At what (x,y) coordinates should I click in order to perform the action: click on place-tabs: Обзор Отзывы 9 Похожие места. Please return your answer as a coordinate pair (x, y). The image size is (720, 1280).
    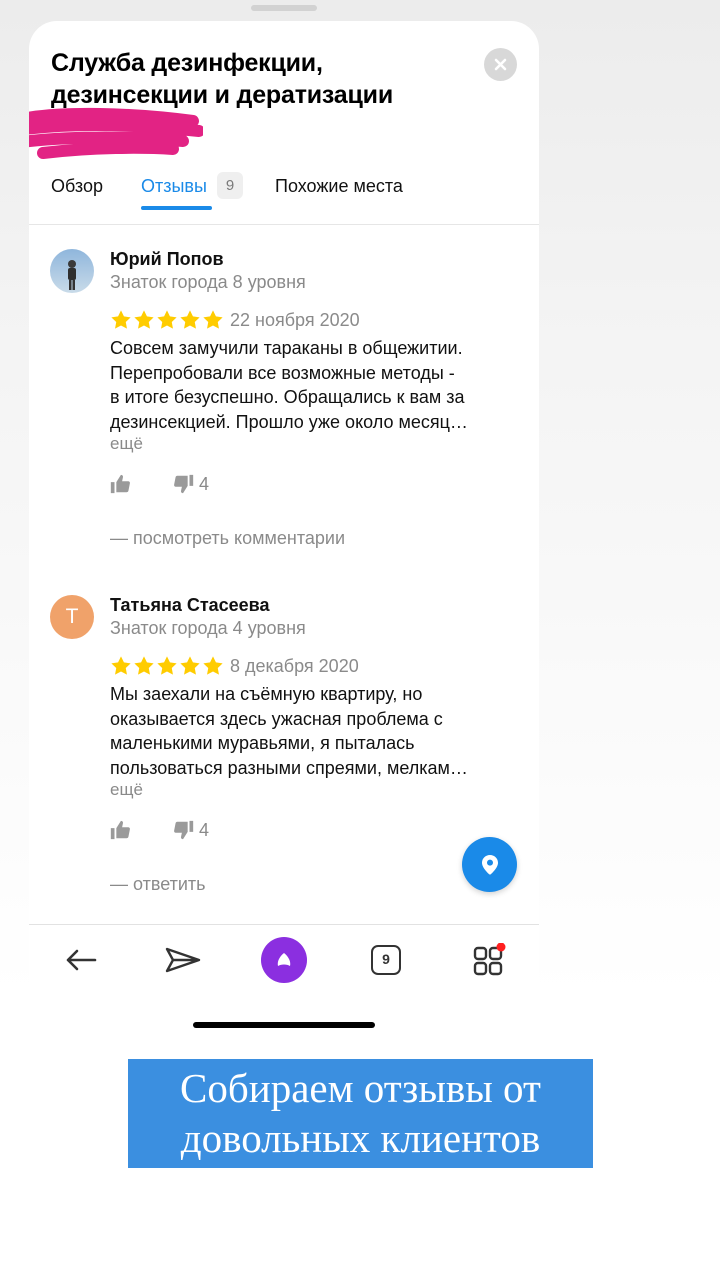
    Looking at the image, I should click on (284, 197).